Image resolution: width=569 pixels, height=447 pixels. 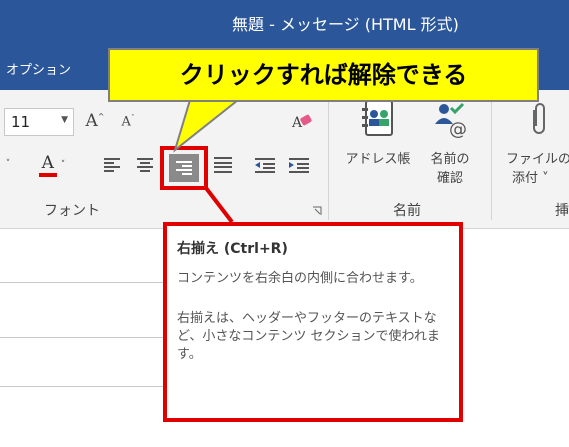 I want to click on attach-file-label-line2: 添付 ˅, so click(x=530, y=178).